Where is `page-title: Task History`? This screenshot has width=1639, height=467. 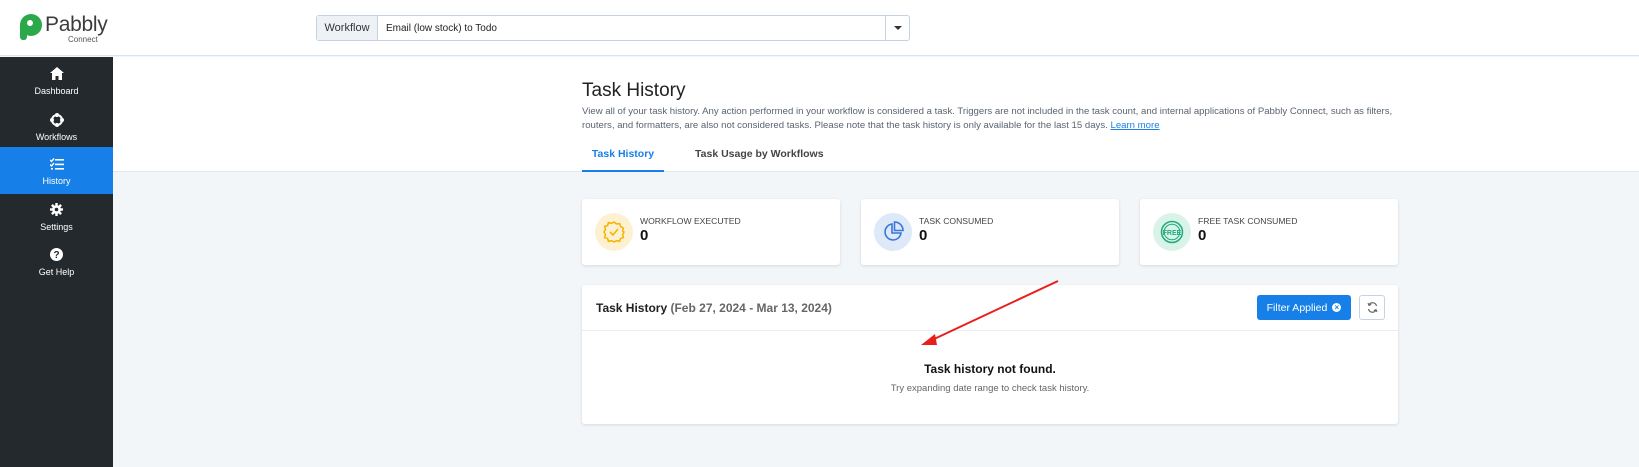 page-title: Task History is located at coordinates (634, 90).